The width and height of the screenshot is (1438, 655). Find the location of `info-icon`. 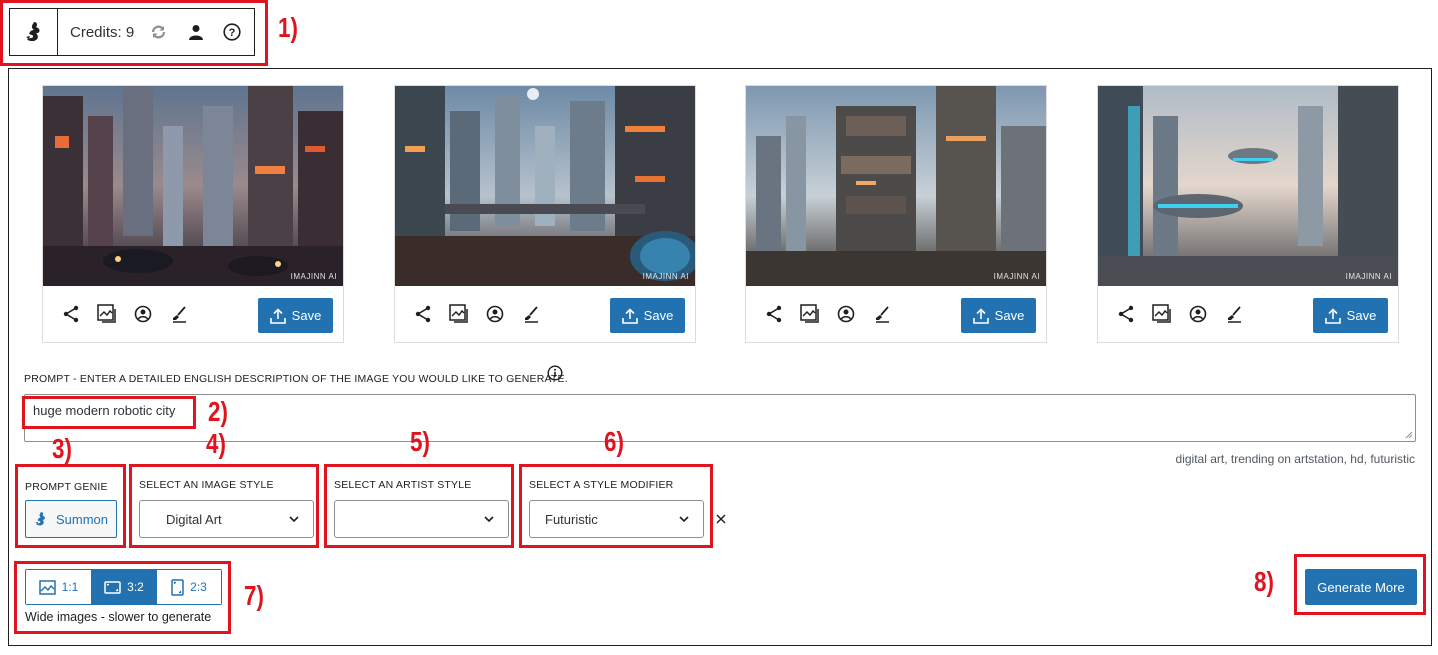

info-icon is located at coordinates (555, 373).